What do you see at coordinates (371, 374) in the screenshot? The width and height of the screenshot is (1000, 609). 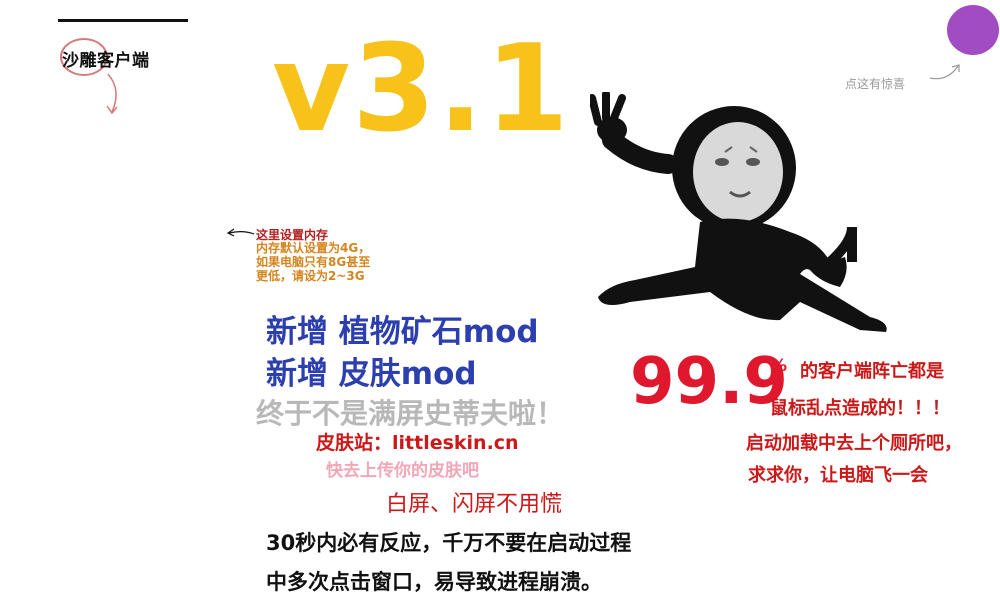 I see `news-mod-skin: 新增 皮肤mod` at bounding box center [371, 374].